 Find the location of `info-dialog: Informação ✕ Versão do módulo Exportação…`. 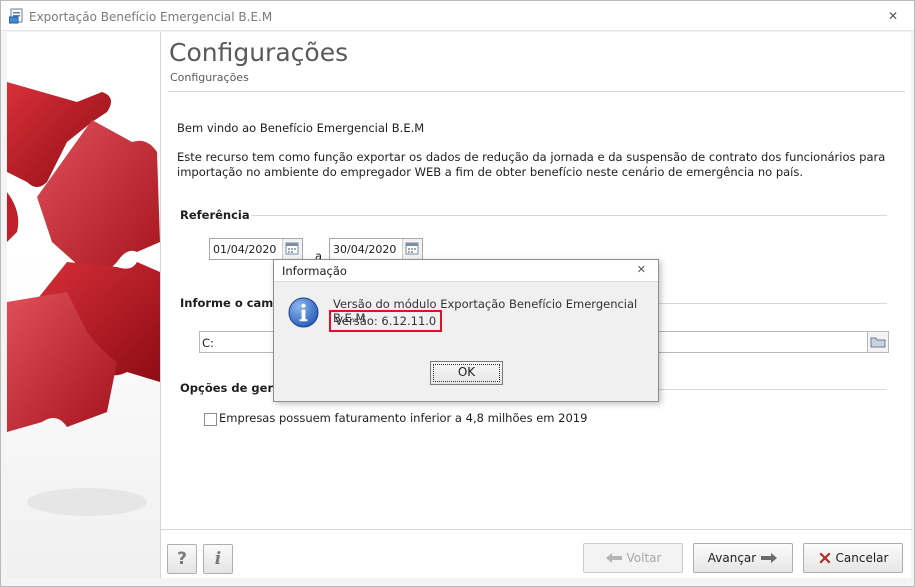

info-dialog: Informação ✕ Versão do módulo Exportação… is located at coordinates (466, 330).